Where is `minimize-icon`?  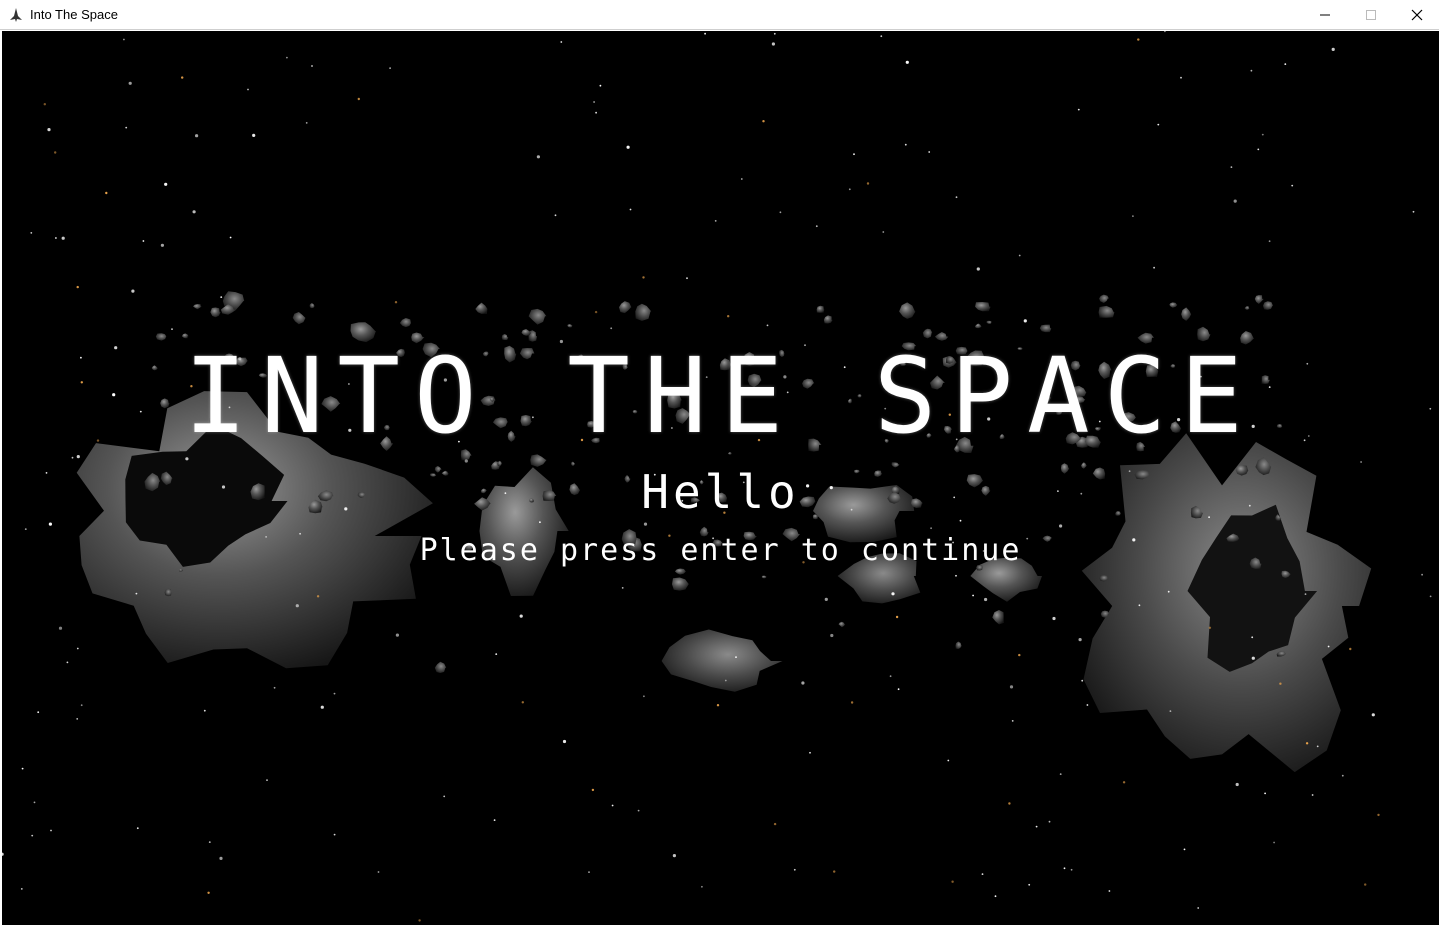
minimize-icon is located at coordinates (1325, 15).